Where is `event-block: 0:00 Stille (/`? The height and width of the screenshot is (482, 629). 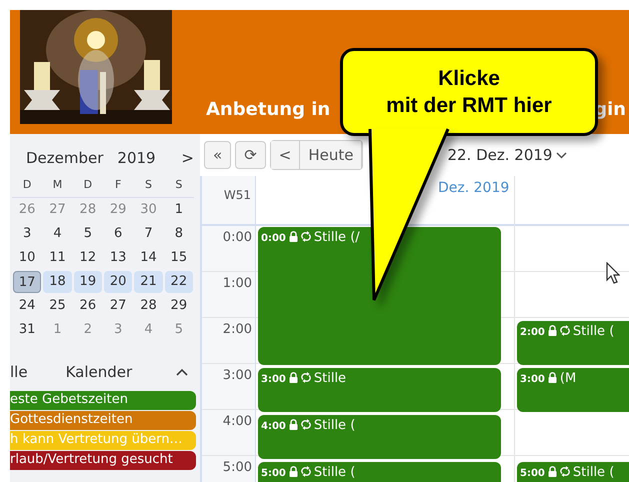
event-block: 0:00 Stille (/ is located at coordinates (379, 296).